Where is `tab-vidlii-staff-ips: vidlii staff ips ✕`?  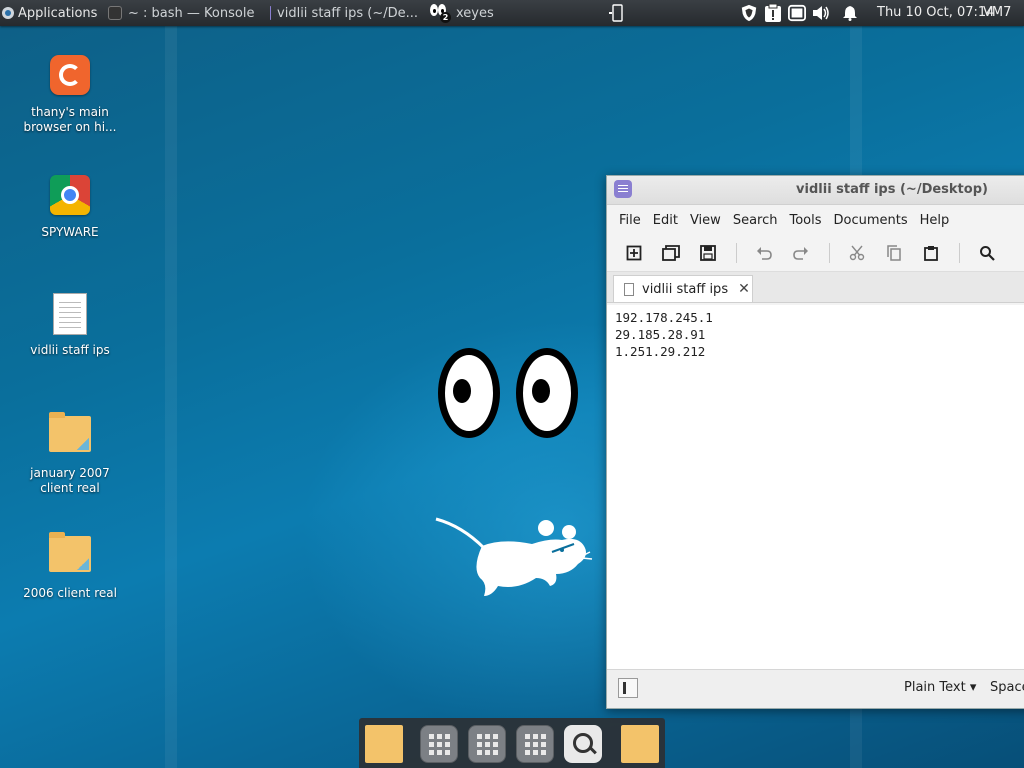
tab-vidlii-staff-ips: vidlii staff ips ✕ is located at coordinates (683, 288).